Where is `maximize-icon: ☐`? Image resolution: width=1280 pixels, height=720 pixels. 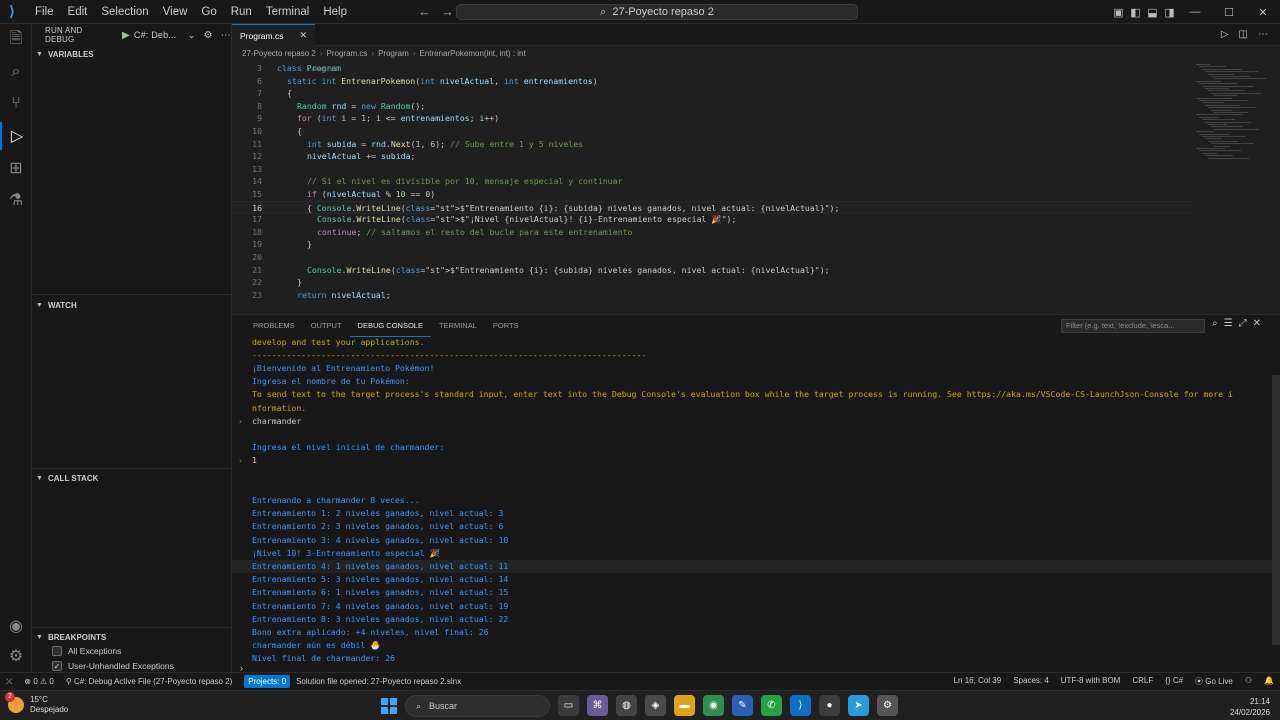 maximize-icon: ☐ is located at coordinates (1229, 12).